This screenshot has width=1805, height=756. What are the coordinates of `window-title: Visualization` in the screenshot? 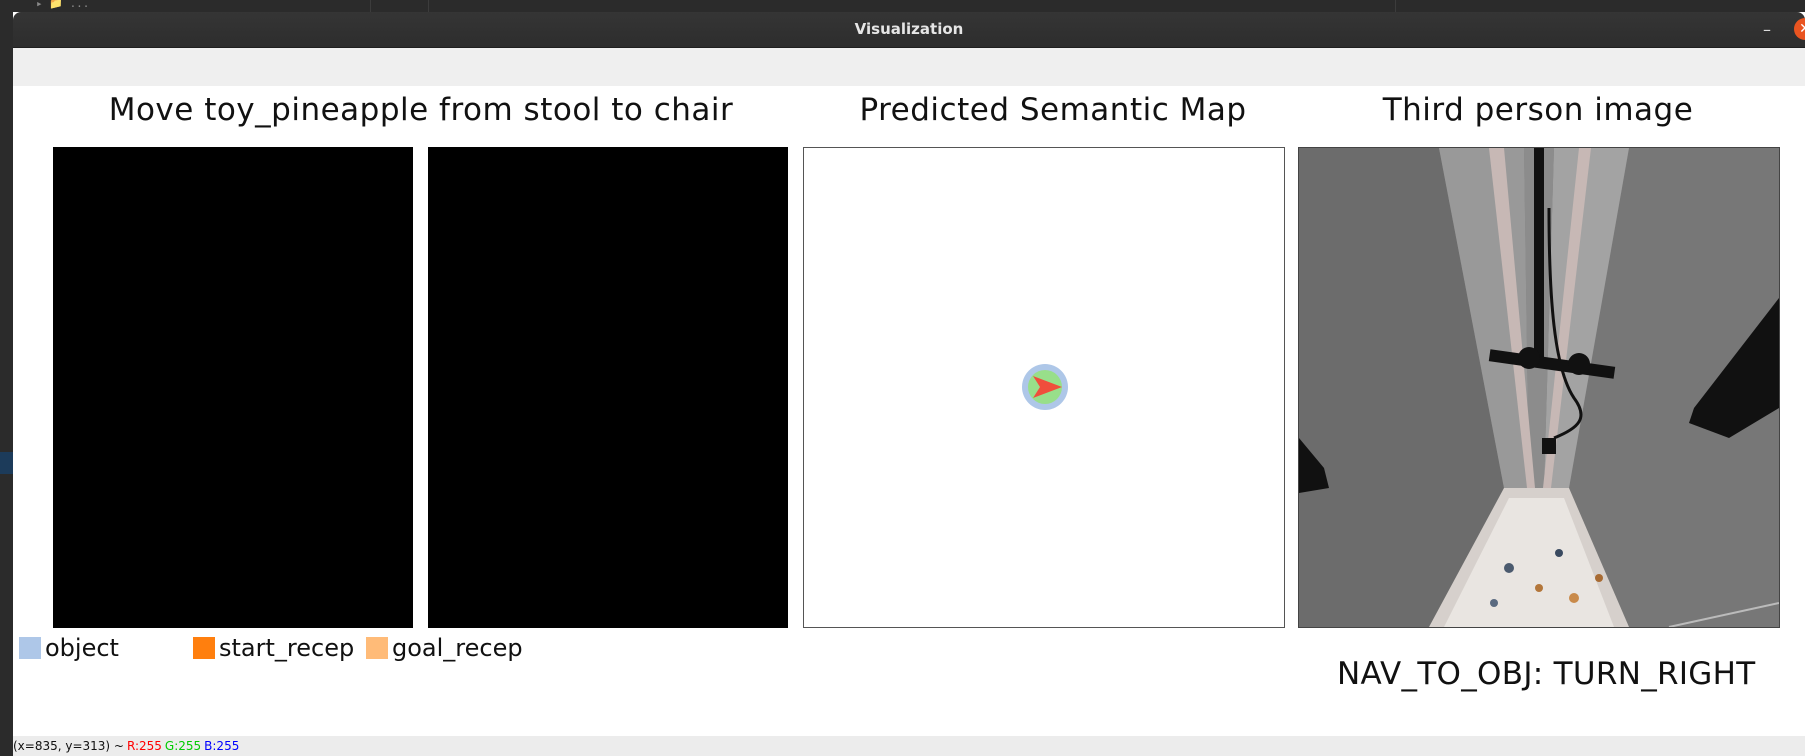 It's located at (909, 29).